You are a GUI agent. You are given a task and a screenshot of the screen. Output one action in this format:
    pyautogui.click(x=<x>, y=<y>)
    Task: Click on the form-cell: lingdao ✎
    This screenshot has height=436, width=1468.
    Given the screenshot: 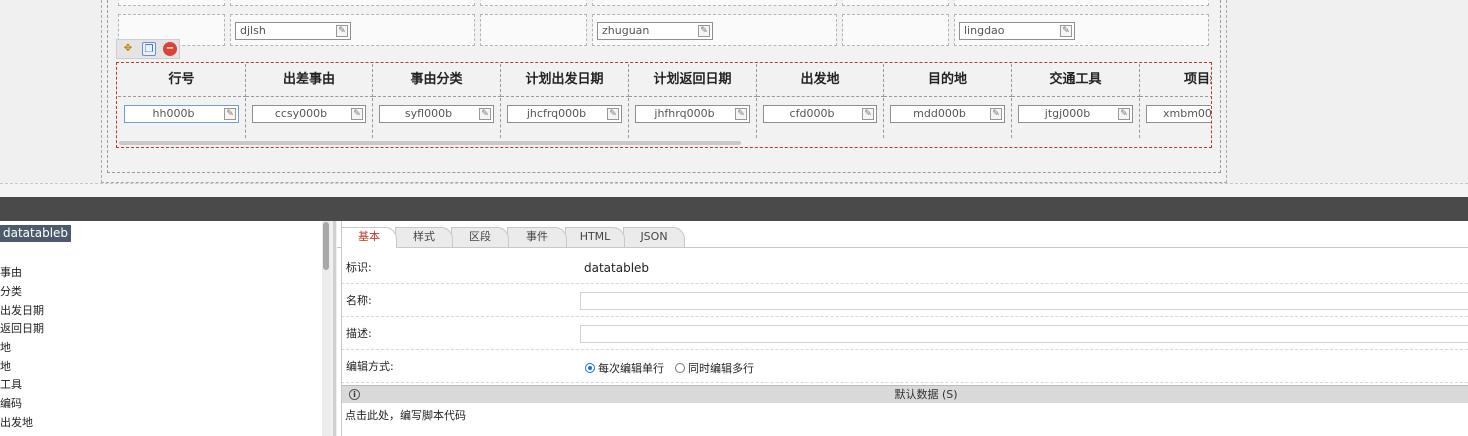 What is the action you would take?
    pyautogui.click(x=1081, y=30)
    